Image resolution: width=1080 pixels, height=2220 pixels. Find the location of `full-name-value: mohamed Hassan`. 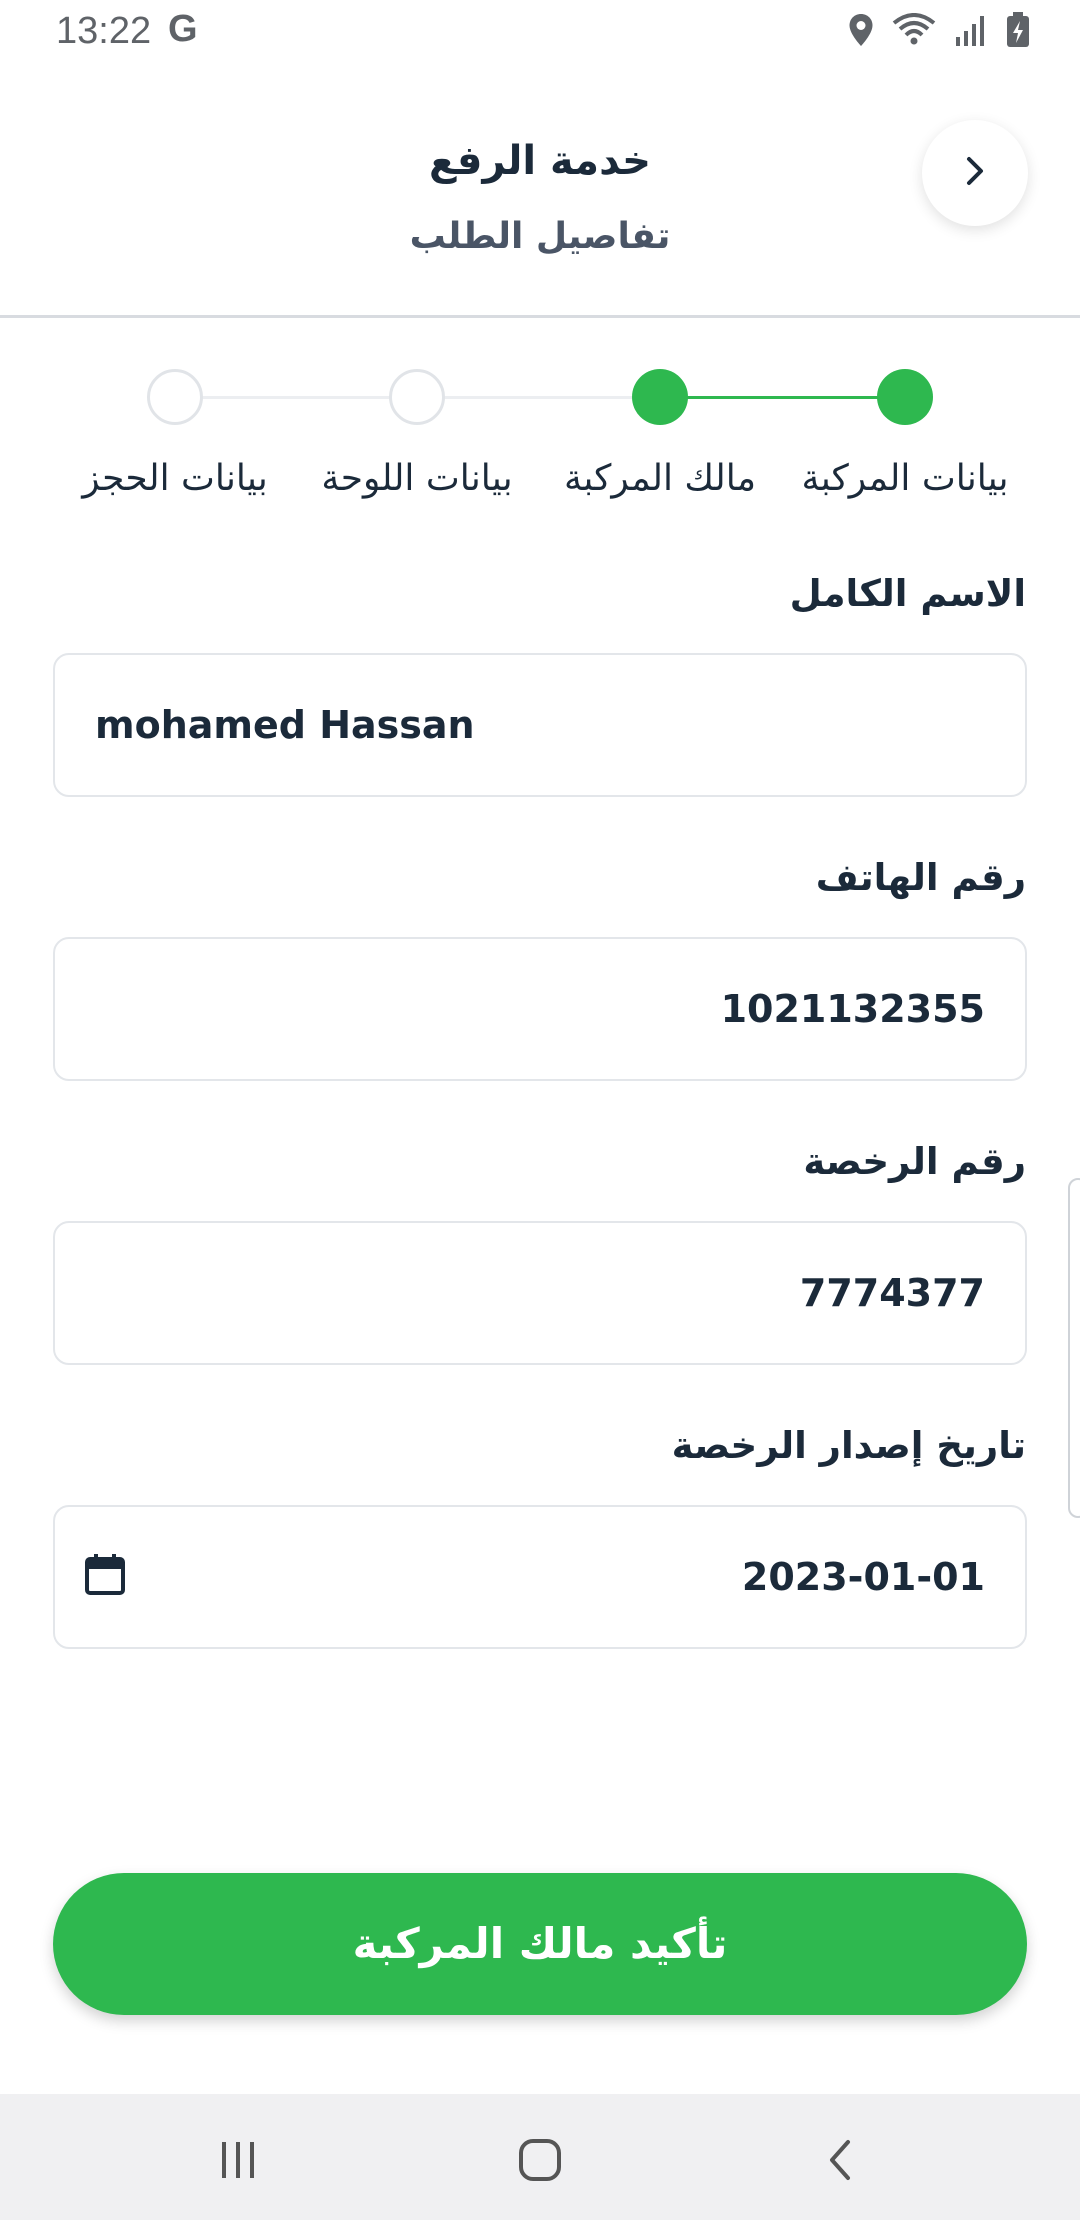

full-name-value: mohamed Hassan is located at coordinates (285, 725).